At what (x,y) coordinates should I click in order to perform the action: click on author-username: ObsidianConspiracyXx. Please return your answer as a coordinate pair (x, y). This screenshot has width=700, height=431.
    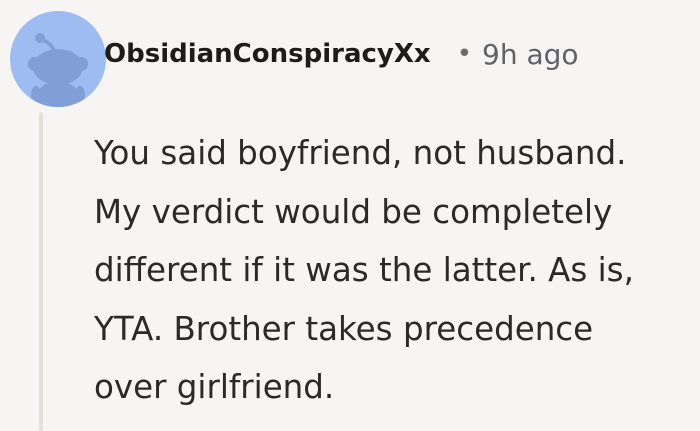
    Looking at the image, I should click on (267, 54).